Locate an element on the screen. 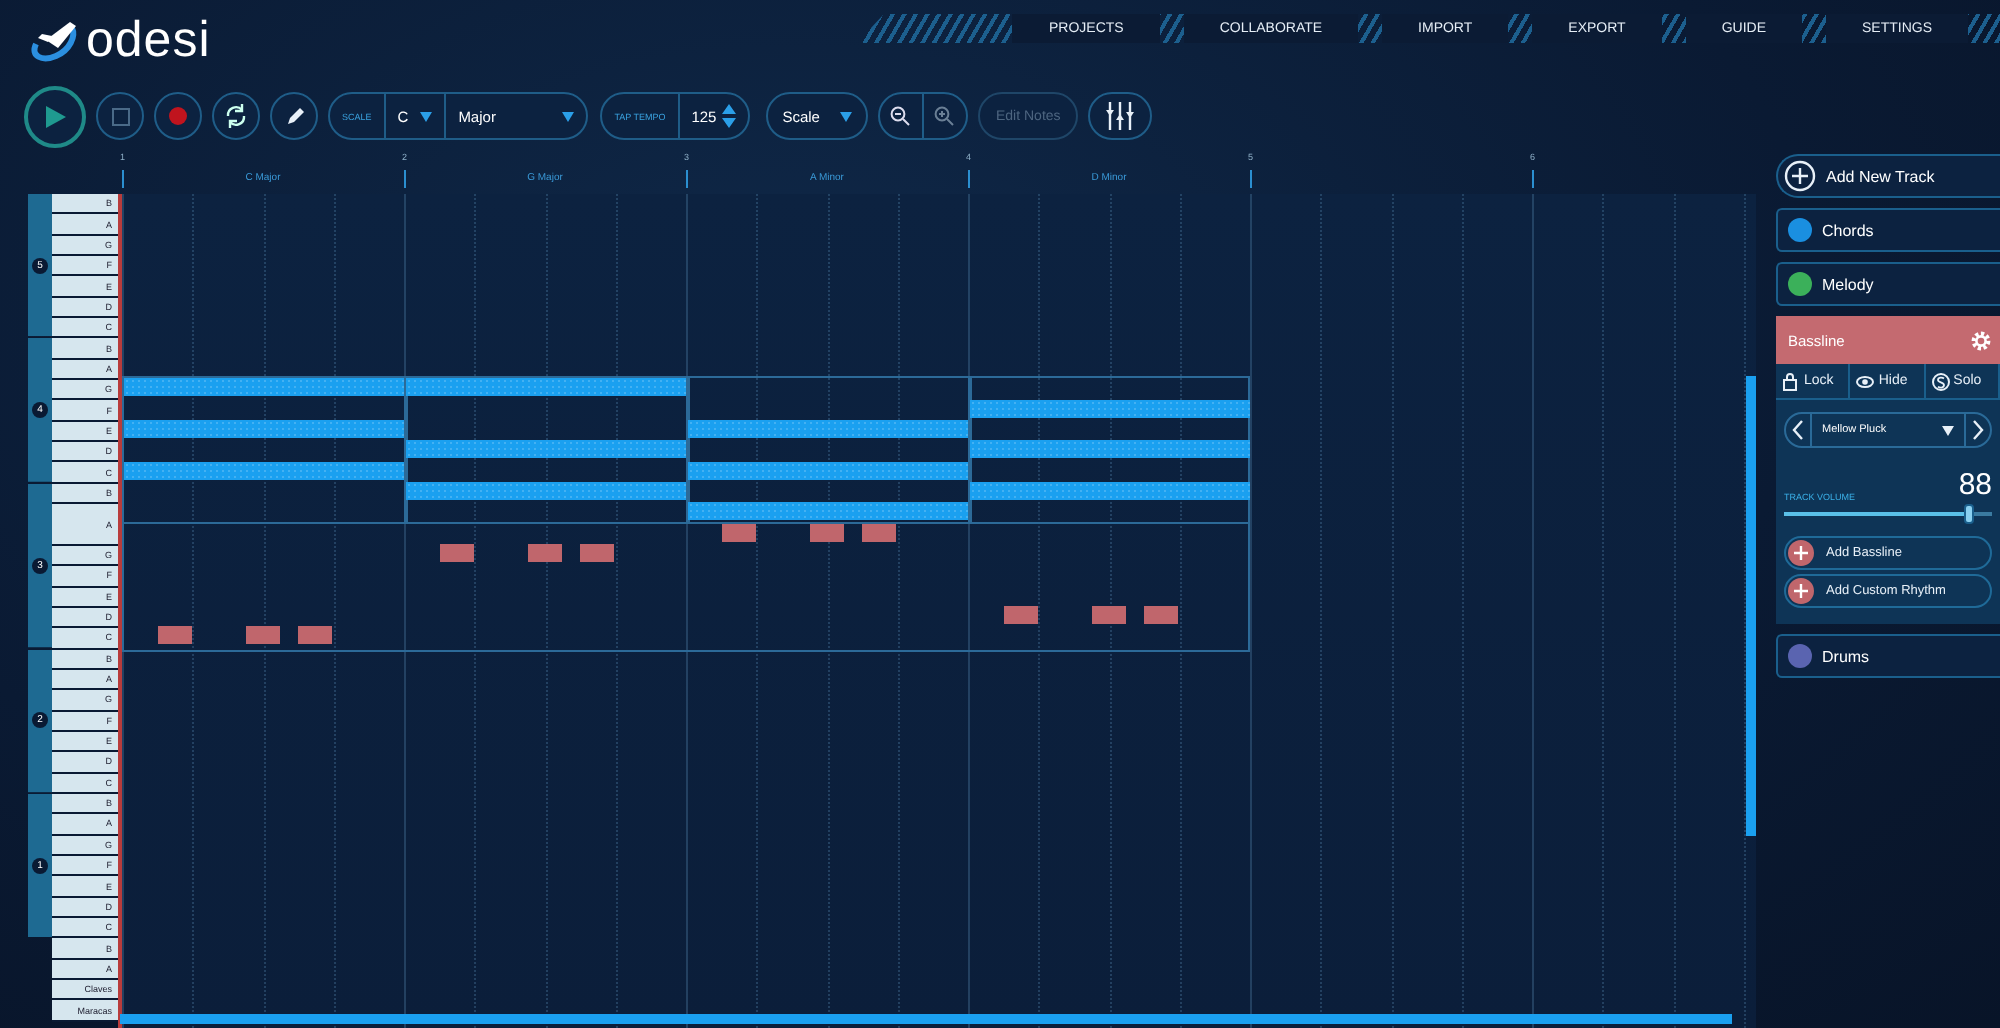 The width and height of the screenshot is (2000, 1028). track-row: Chords is located at coordinates (1888, 230).